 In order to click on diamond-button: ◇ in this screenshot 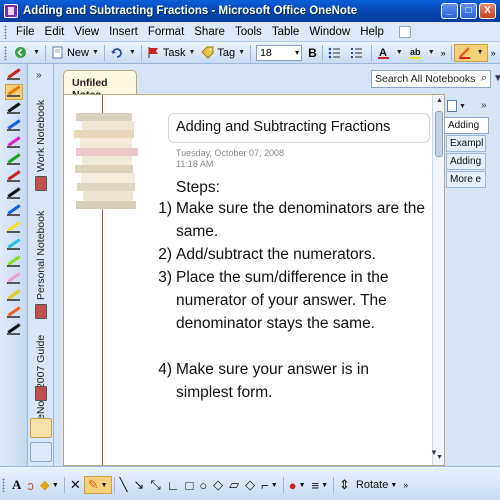, I will do `click(250, 485)`.